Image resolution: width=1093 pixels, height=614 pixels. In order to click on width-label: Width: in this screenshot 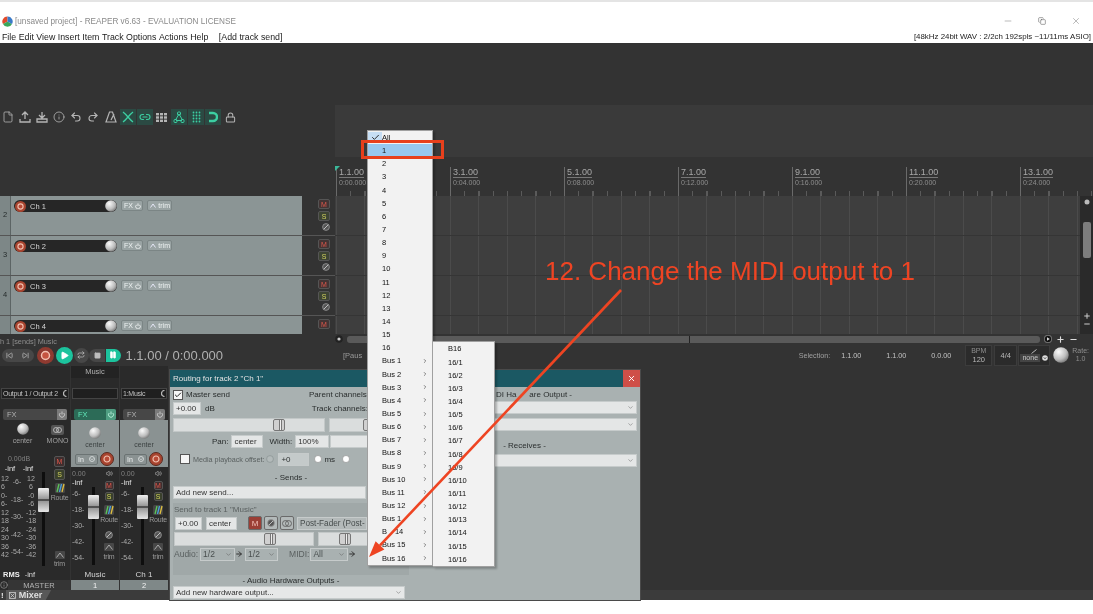, I will do `click(281, 441)`.